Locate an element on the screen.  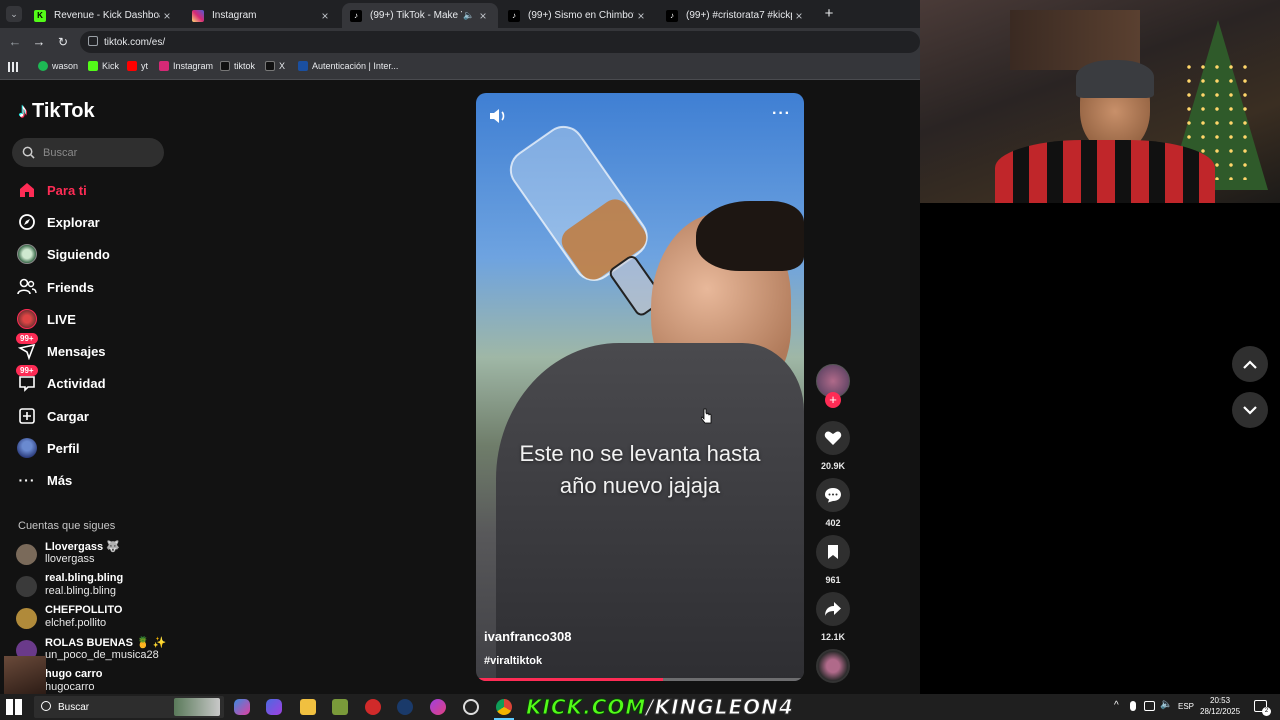
following-account: CHEFPOLLITO elchef.pollito is located at coordinates (96, 619).